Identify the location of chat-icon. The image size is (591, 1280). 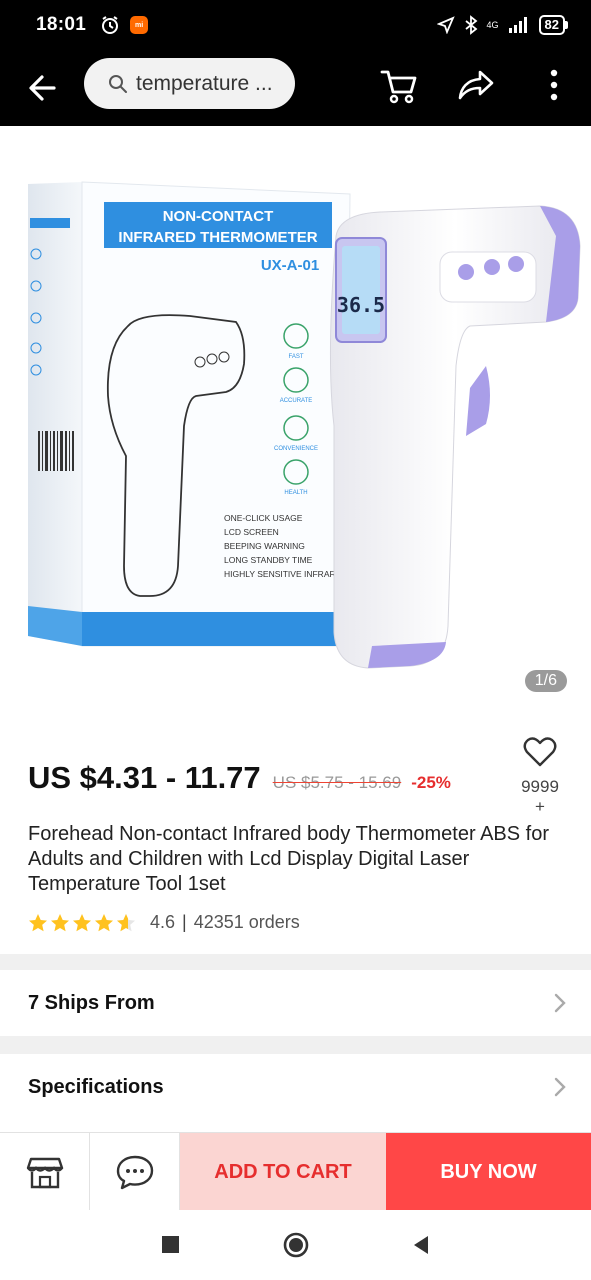
(134, 1172).